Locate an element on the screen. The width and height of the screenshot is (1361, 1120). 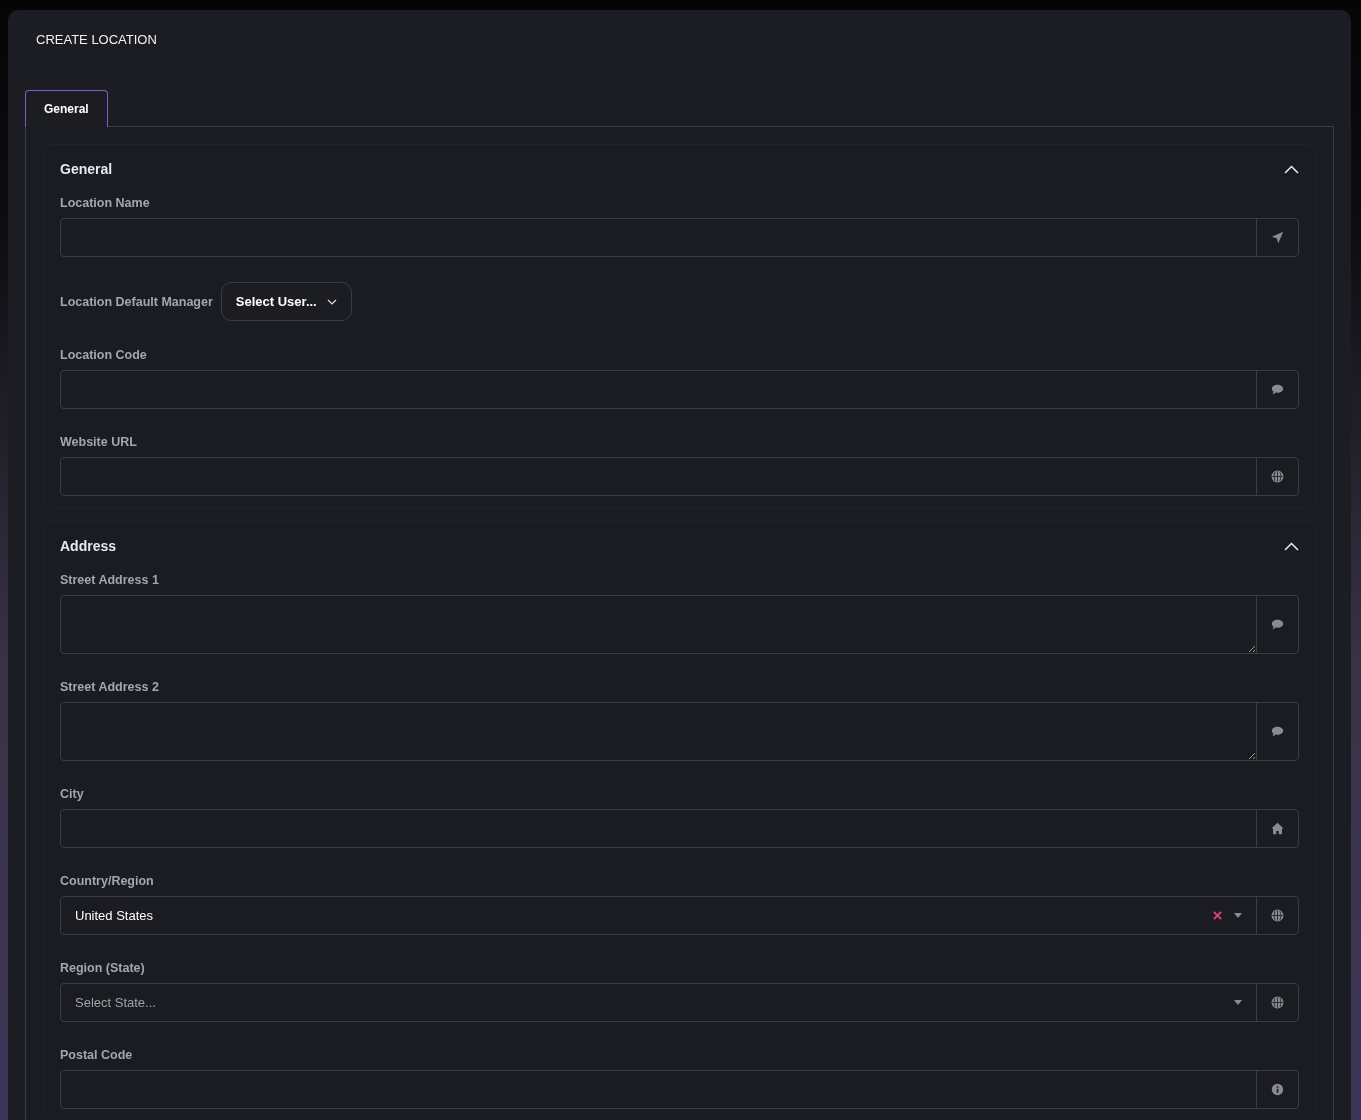
field-label: Website URL is located at coordinates (99, 442).